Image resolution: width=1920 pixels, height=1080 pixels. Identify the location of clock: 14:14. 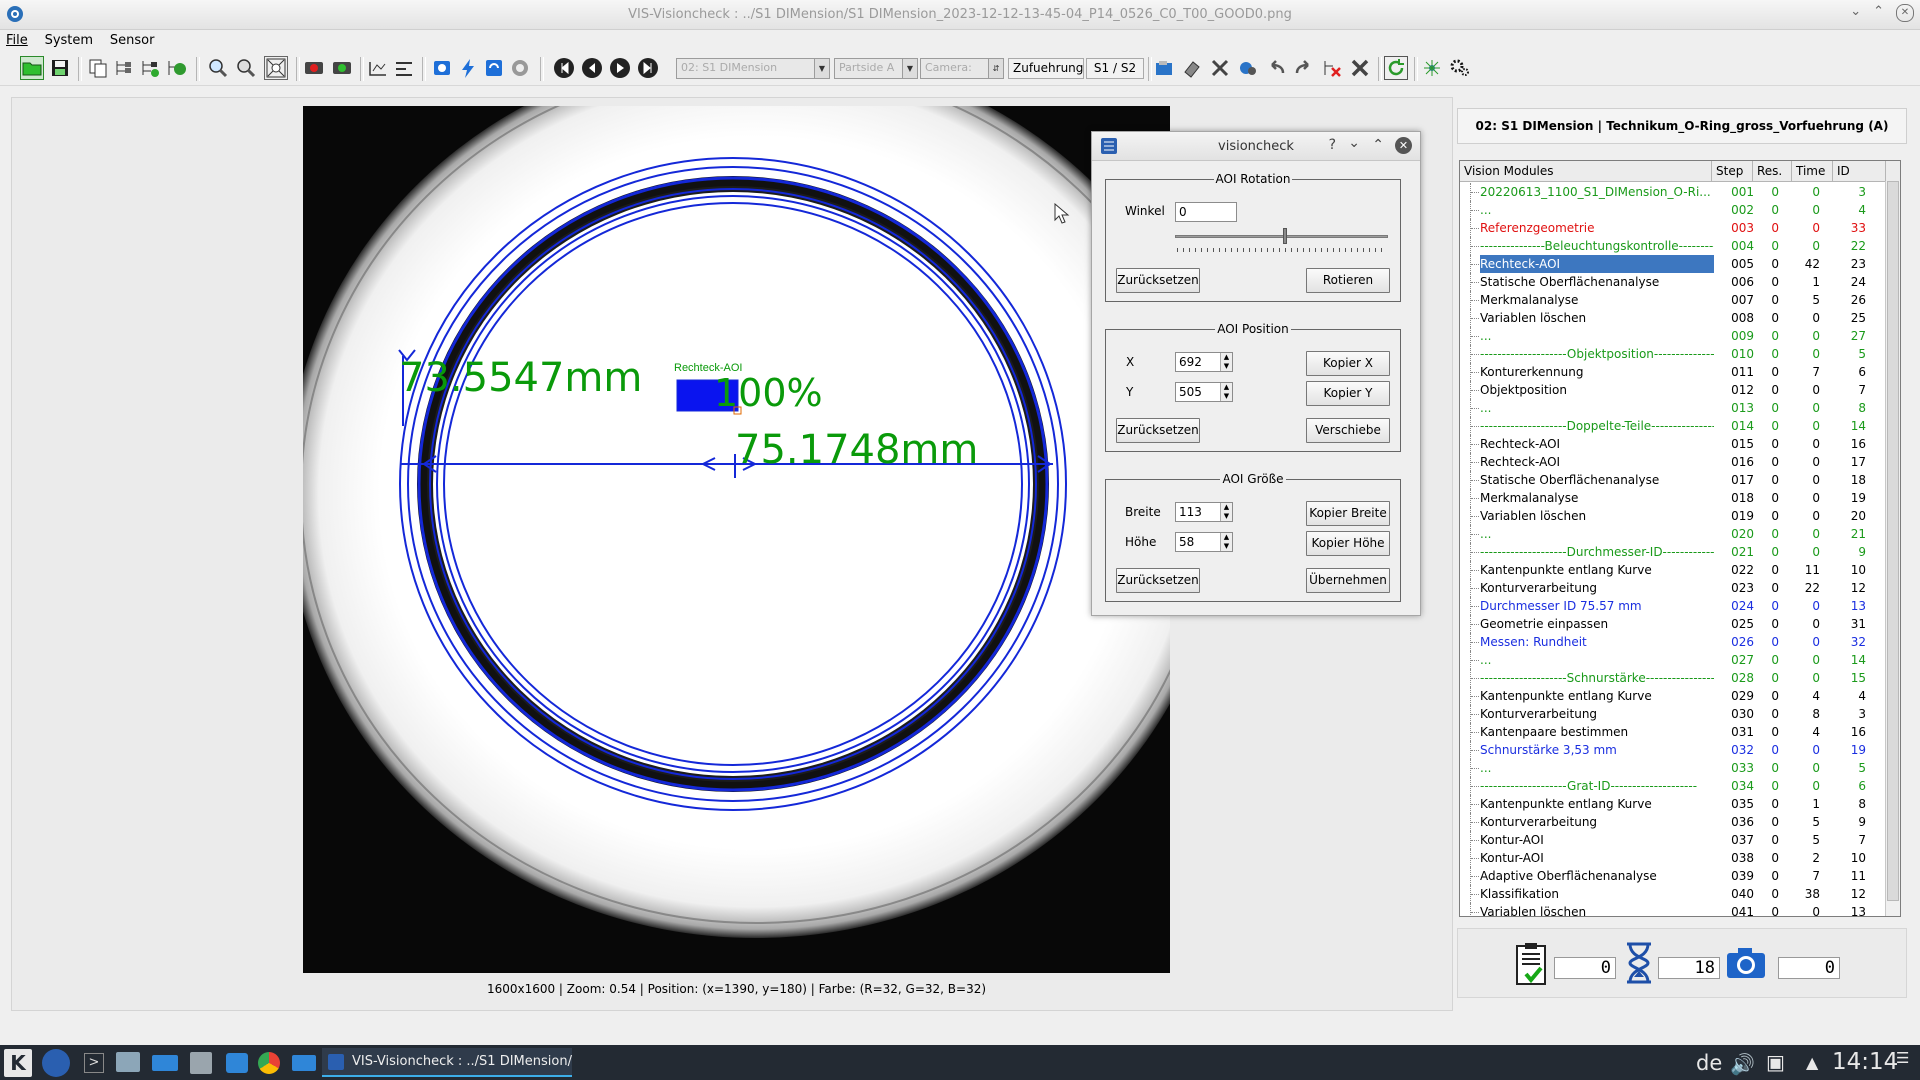
(1865, 1062).